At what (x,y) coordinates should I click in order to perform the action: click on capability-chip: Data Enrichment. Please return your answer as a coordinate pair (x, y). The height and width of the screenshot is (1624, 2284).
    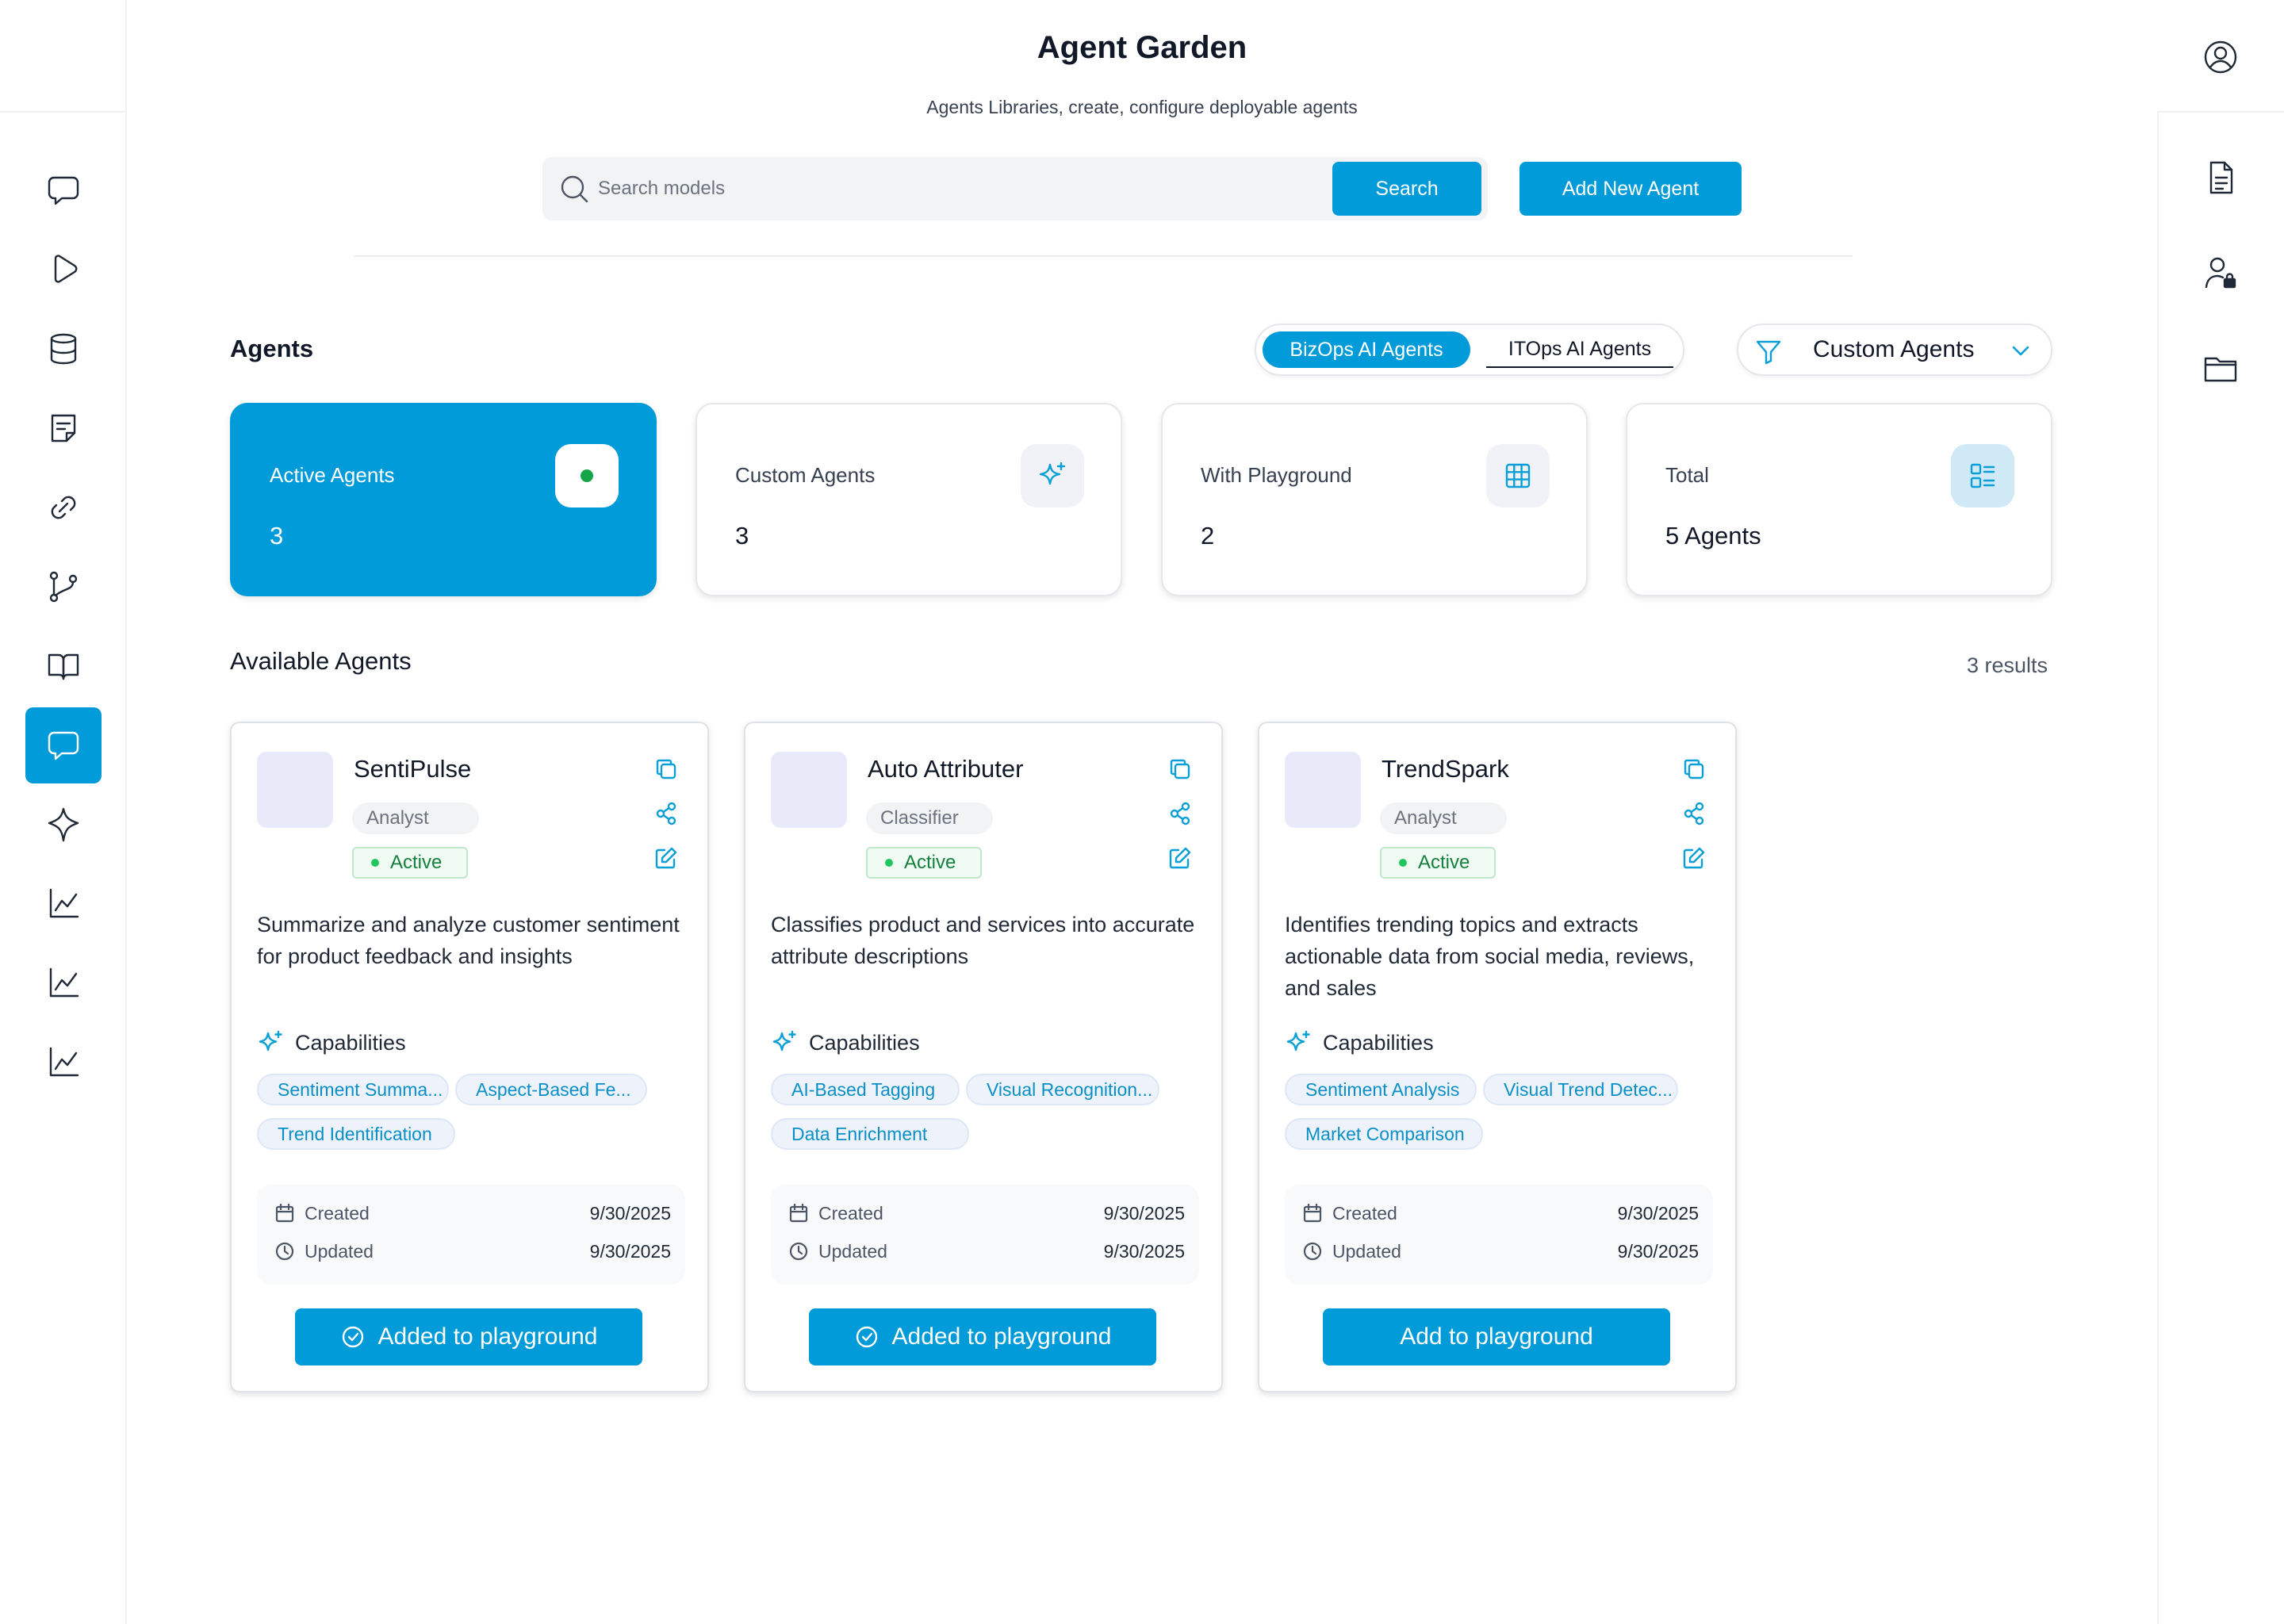
    Looking at the image, I should click on (870, 1134).